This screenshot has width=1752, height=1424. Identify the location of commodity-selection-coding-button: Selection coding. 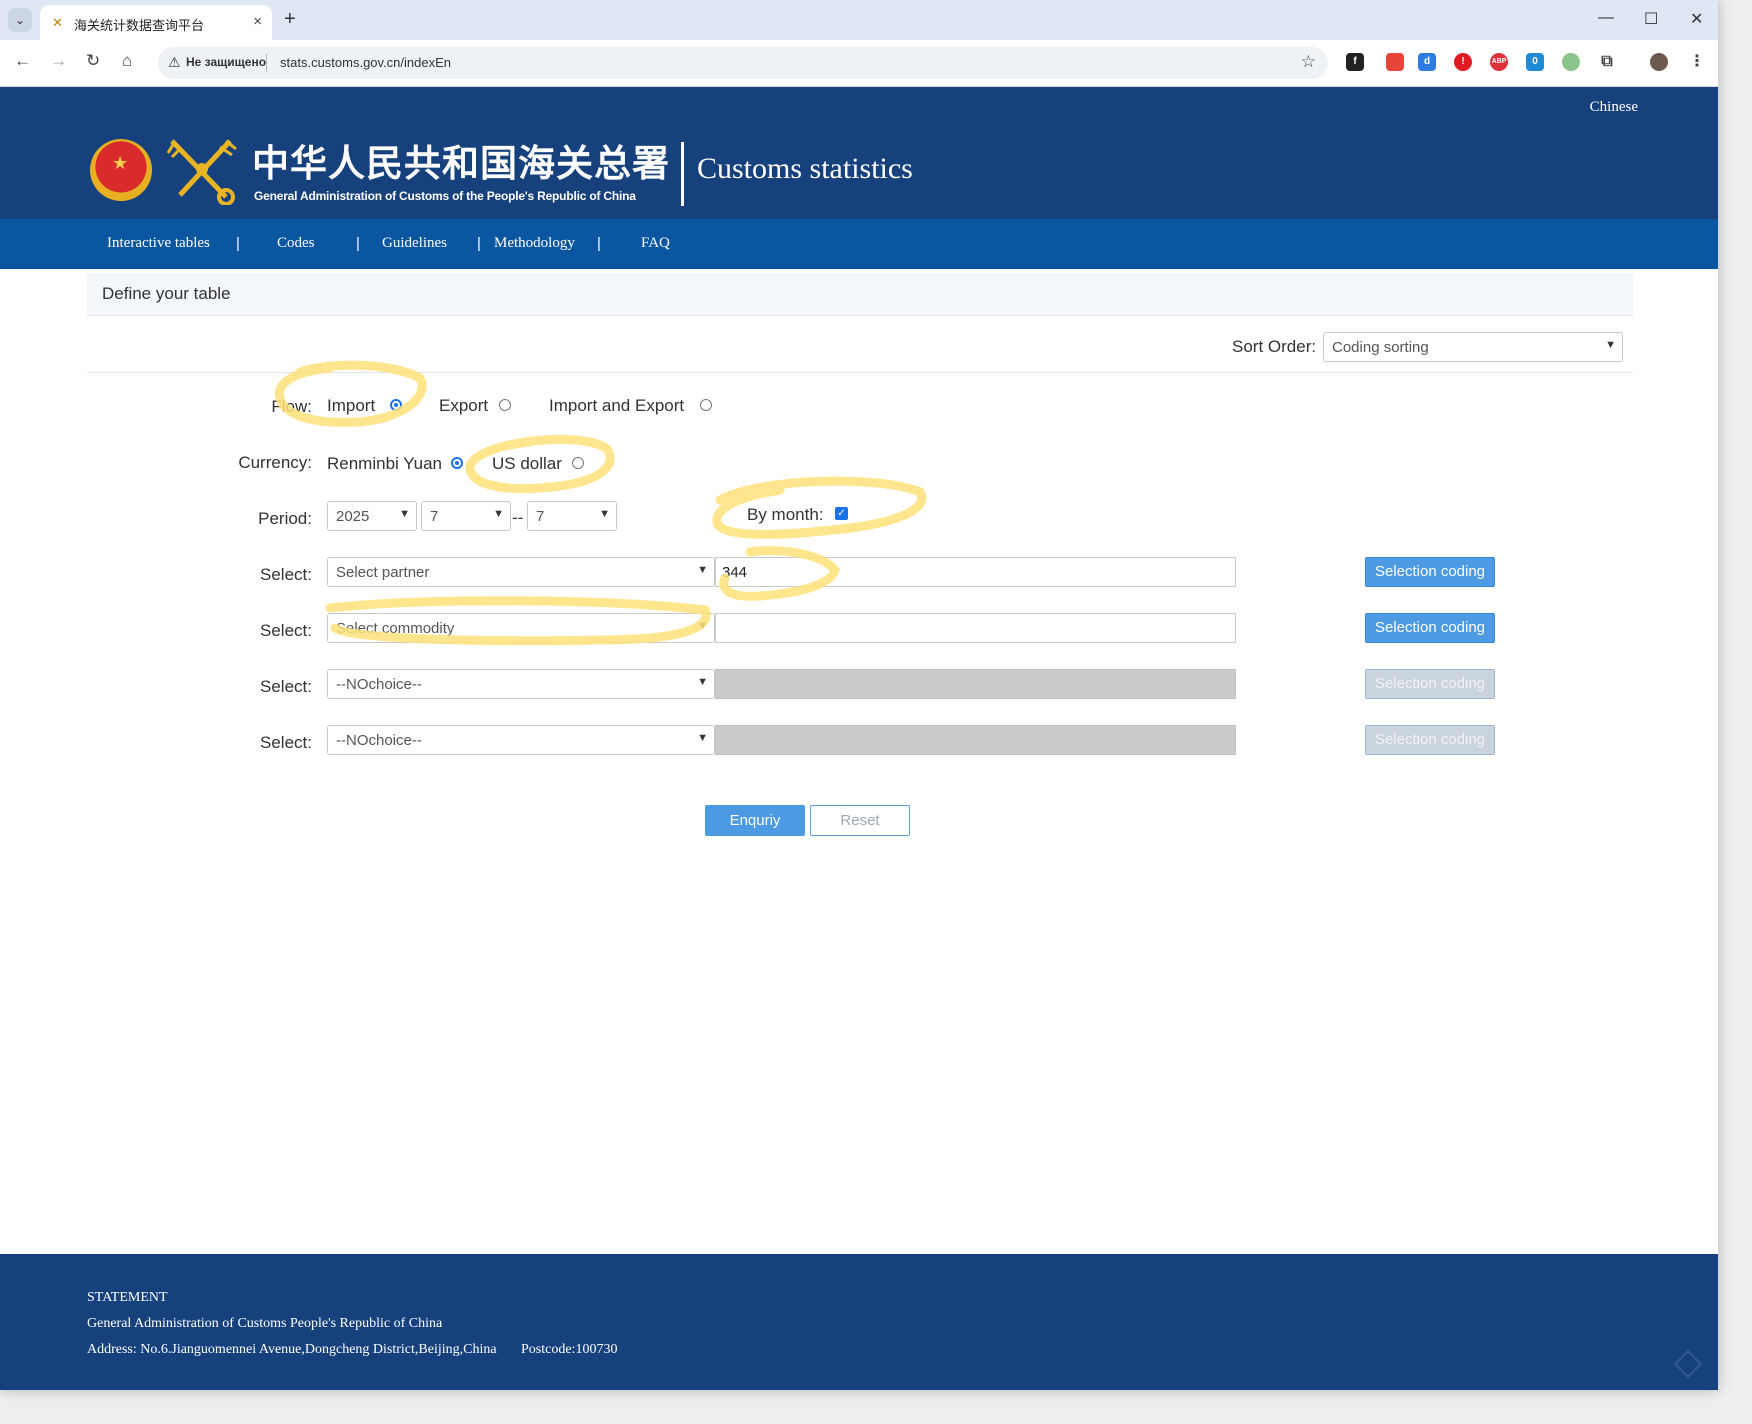
(1430, 628).